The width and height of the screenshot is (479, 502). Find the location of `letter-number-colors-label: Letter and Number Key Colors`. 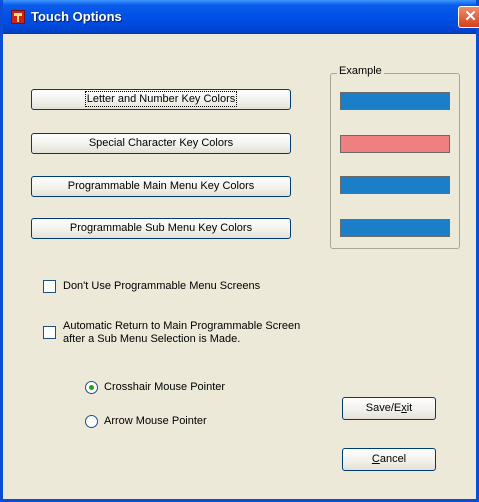

letter-number-colors-label: Letter and Number Key Colors is located at coordinates (161, 99).